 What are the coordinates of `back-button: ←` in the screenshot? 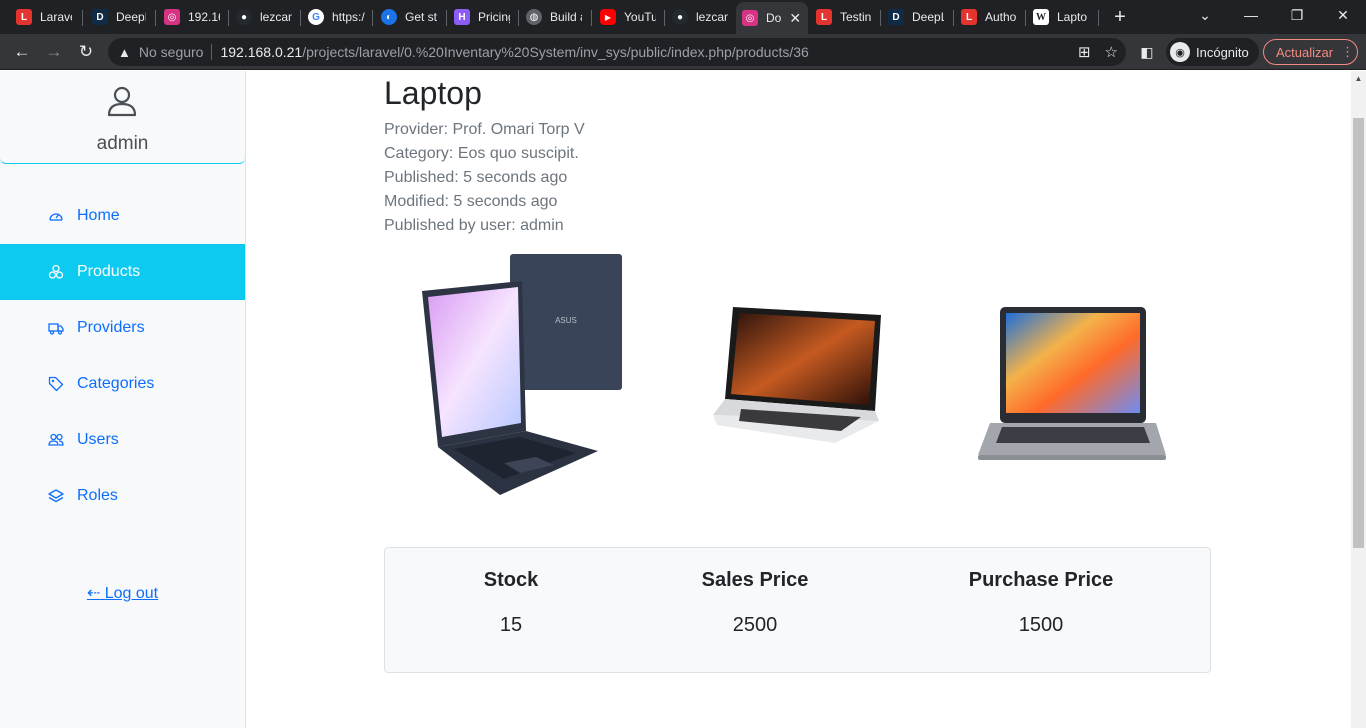 It's located at (22, 52).